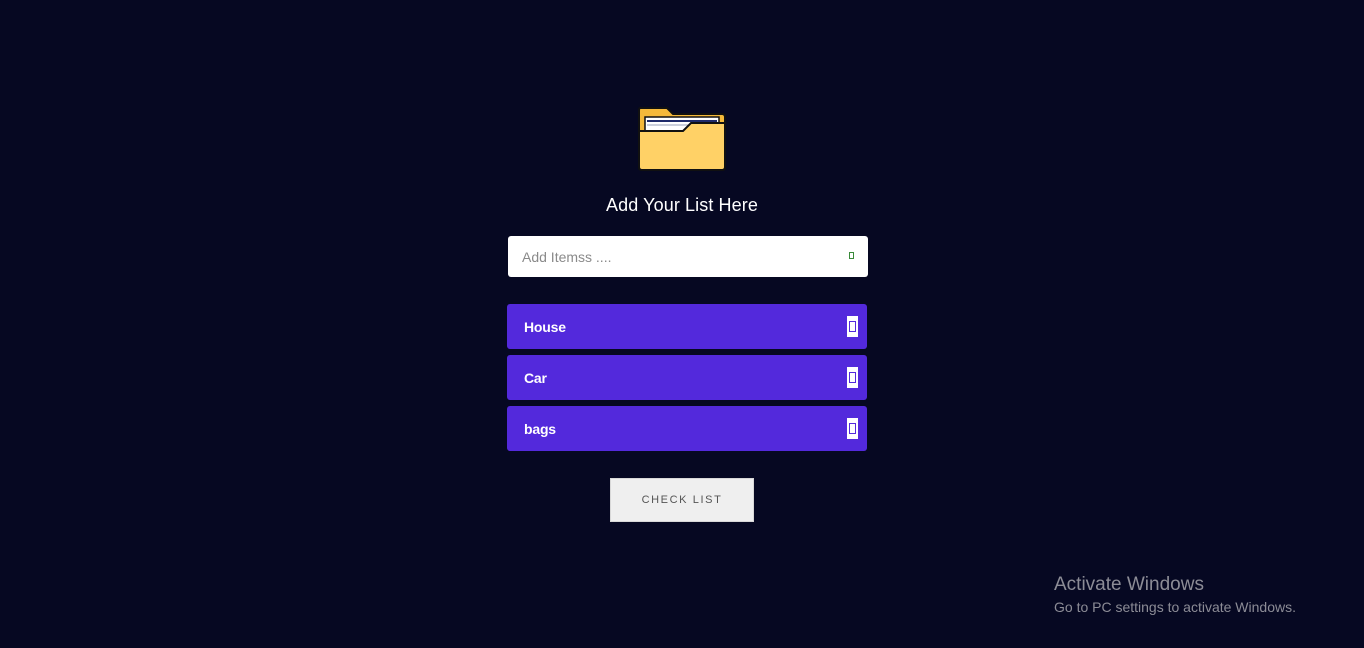  I want to click on check-list-button: CHECK LIST, so click(682, 500).